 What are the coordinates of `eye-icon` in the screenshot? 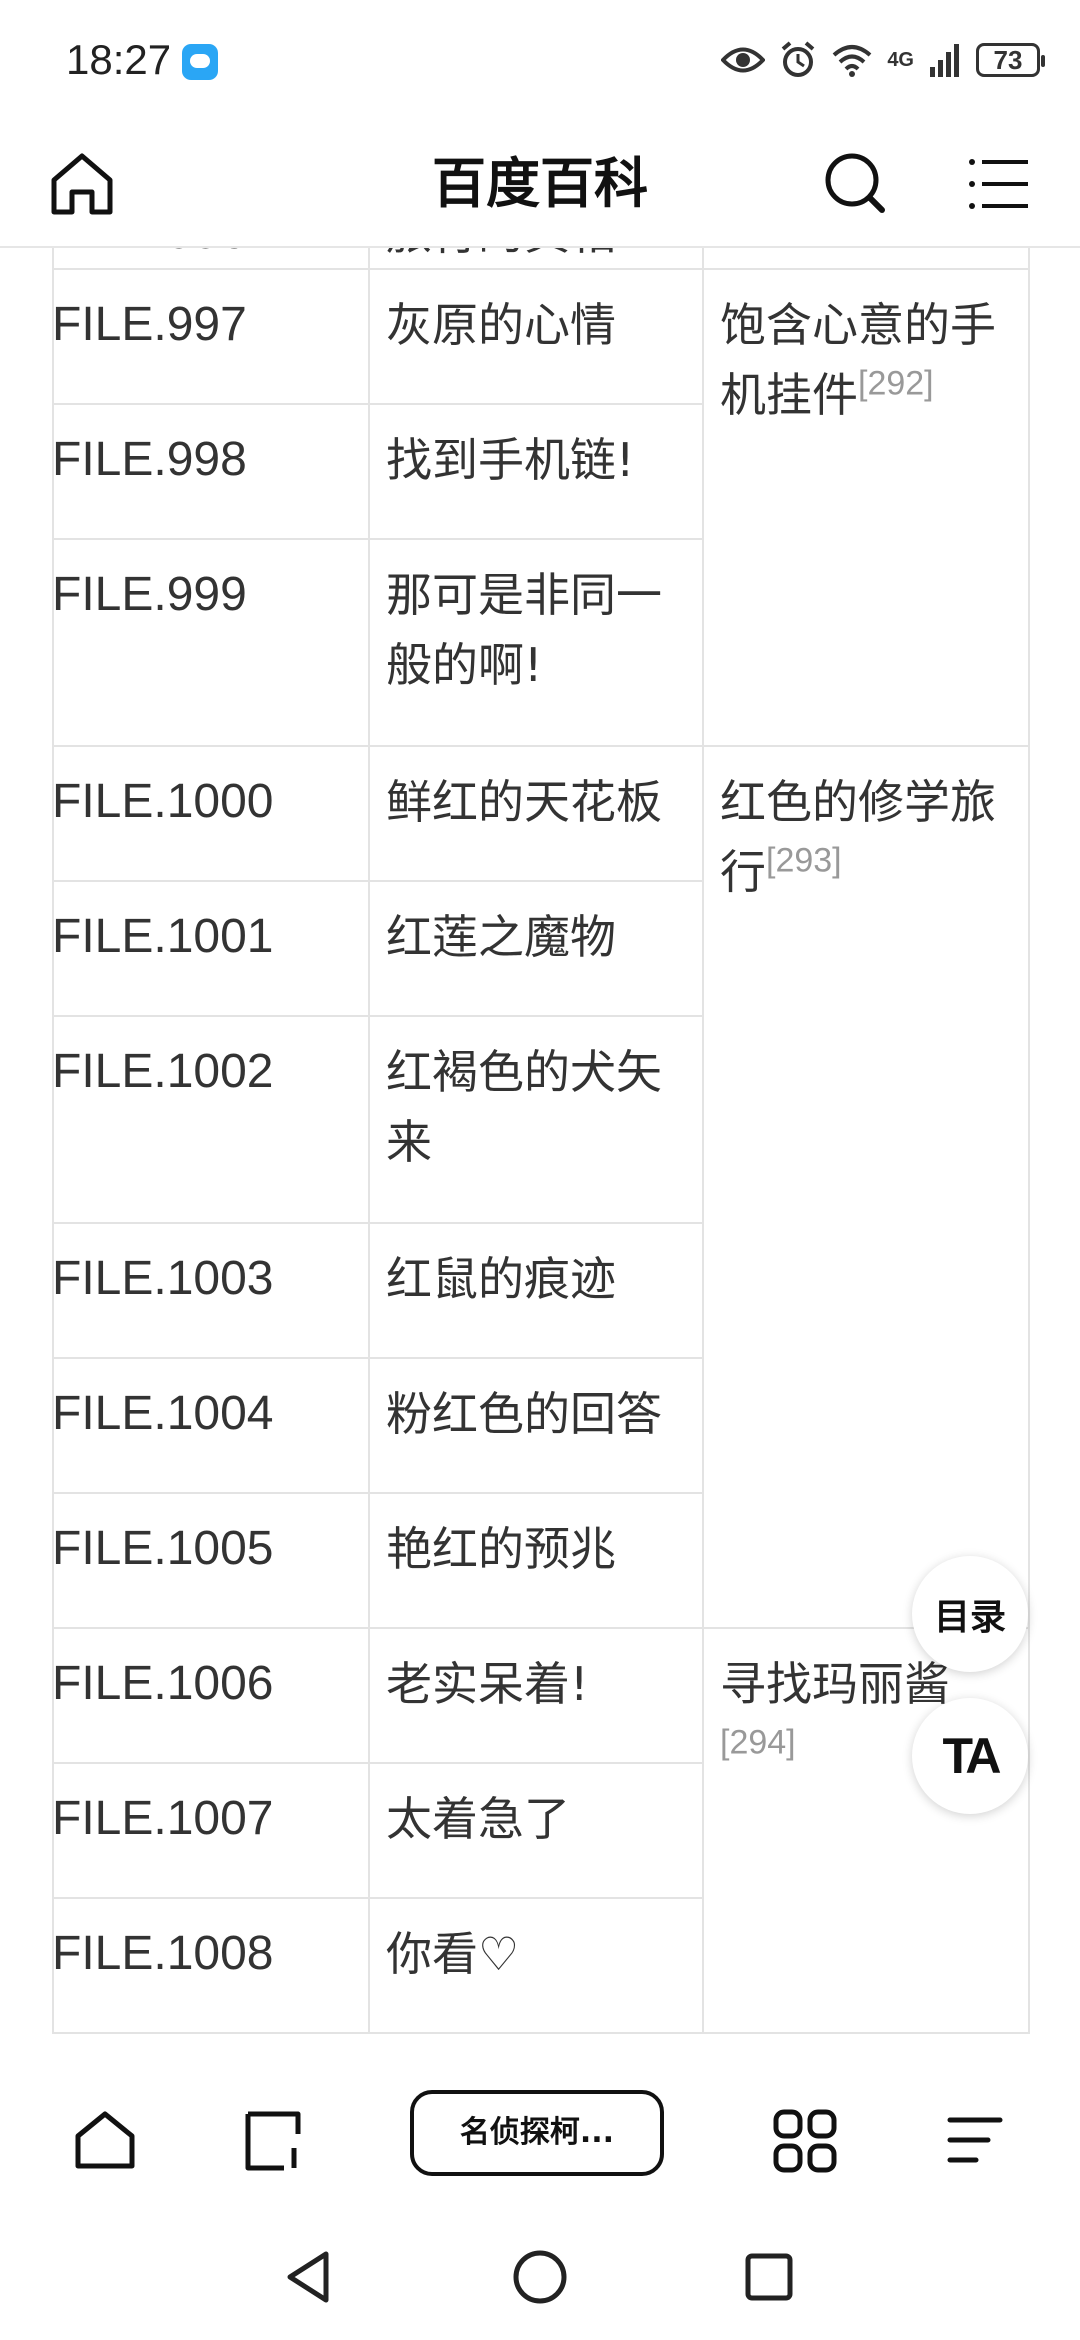 It's located at (743, 60).